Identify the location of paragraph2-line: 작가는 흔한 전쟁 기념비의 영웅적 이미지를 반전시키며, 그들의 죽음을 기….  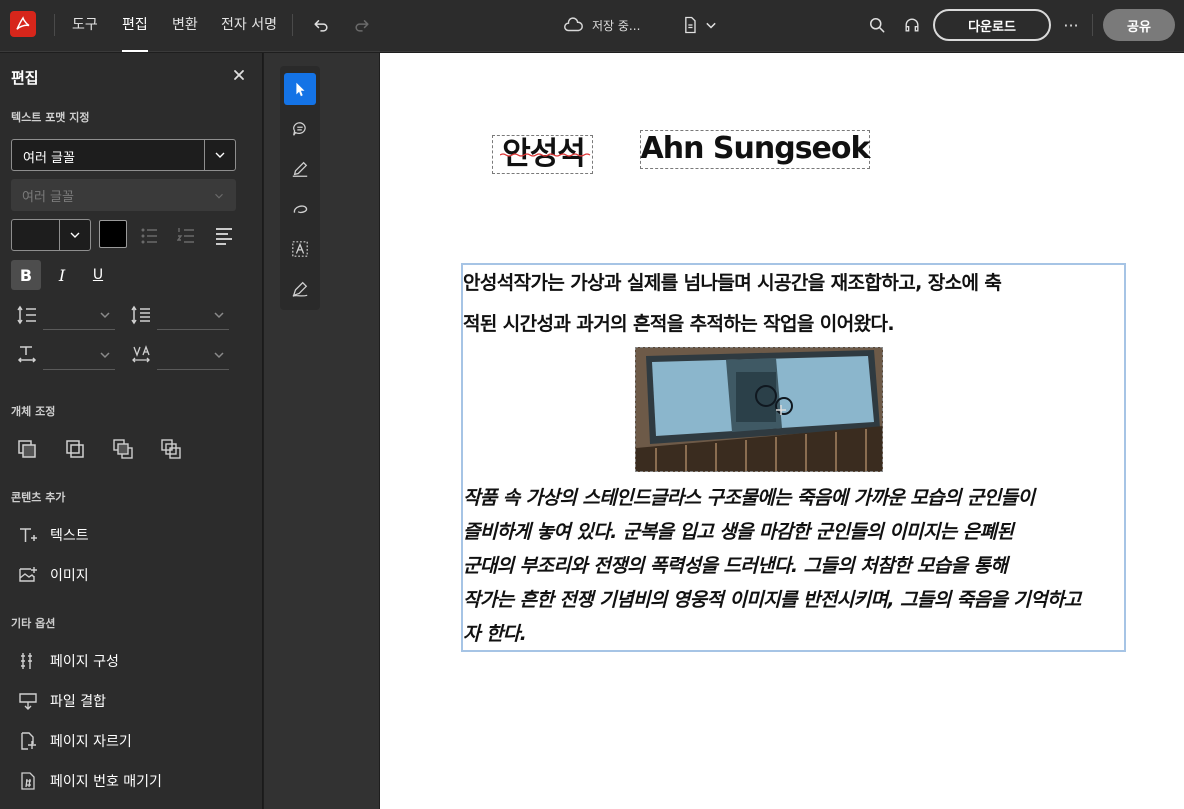
(772, 600).